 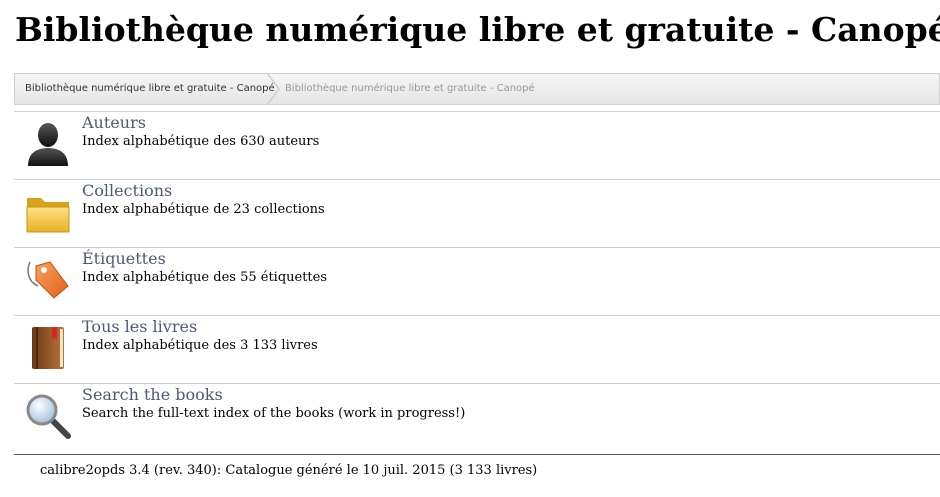 I want to click on tag-icon, so click(x=48, y=280).